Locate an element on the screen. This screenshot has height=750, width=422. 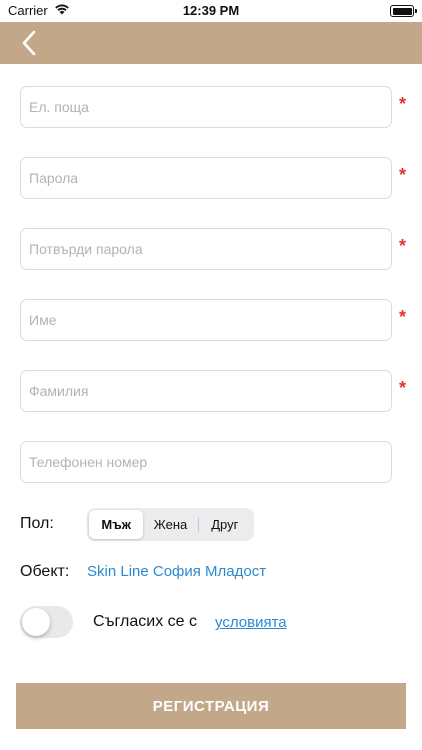
confirm-password-field-row is located at coordinates (206, 249).